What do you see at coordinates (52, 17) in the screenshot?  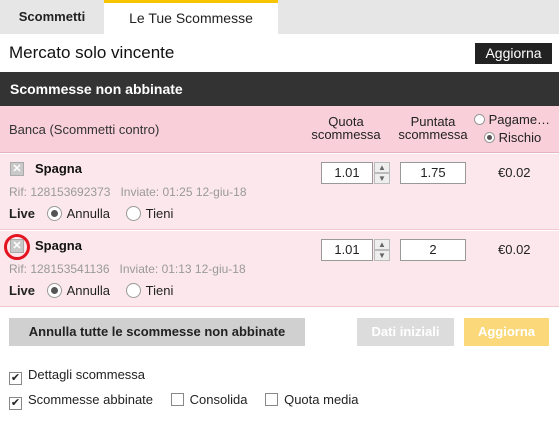 I see `tab-scommetti: Scommetti` at bounding box center [52, 17].